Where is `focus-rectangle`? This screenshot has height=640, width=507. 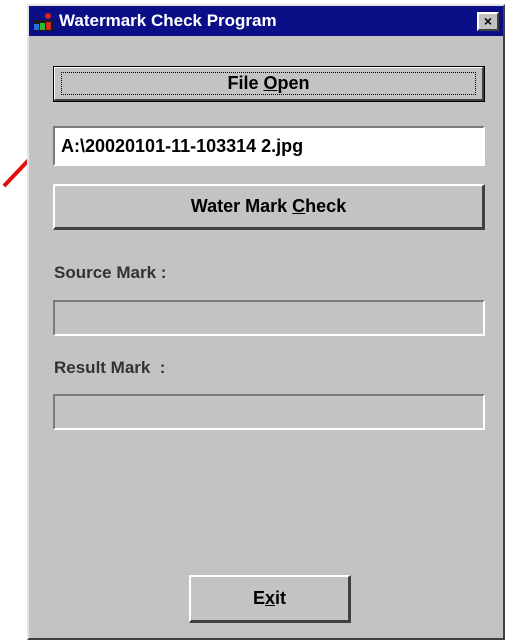 focus-rectangle is located at coordinates (268, 83).